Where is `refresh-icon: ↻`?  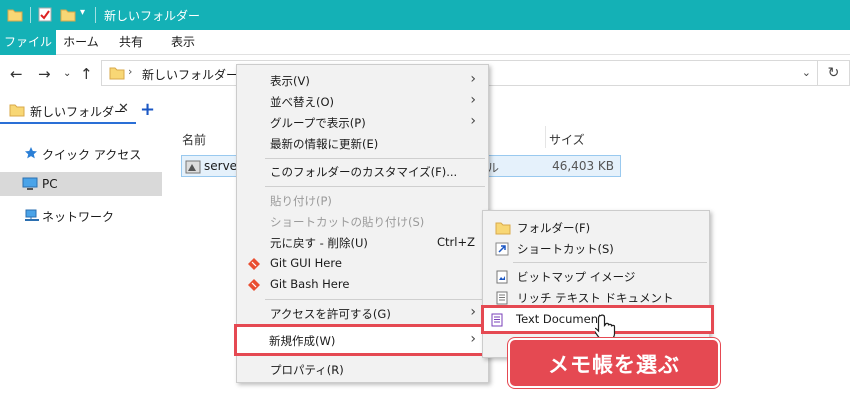 refresh-icon: ↻ is located at coordinates (834, 73).